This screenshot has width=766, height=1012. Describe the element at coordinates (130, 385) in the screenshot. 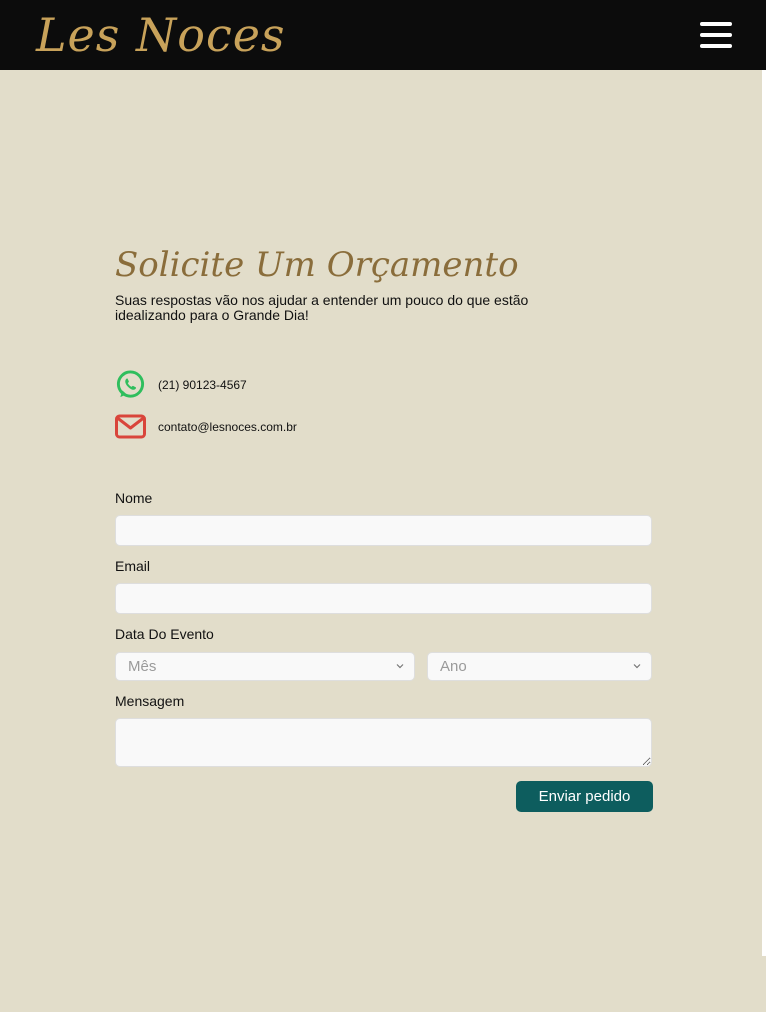

I see `whatsapp-icon` at that location.